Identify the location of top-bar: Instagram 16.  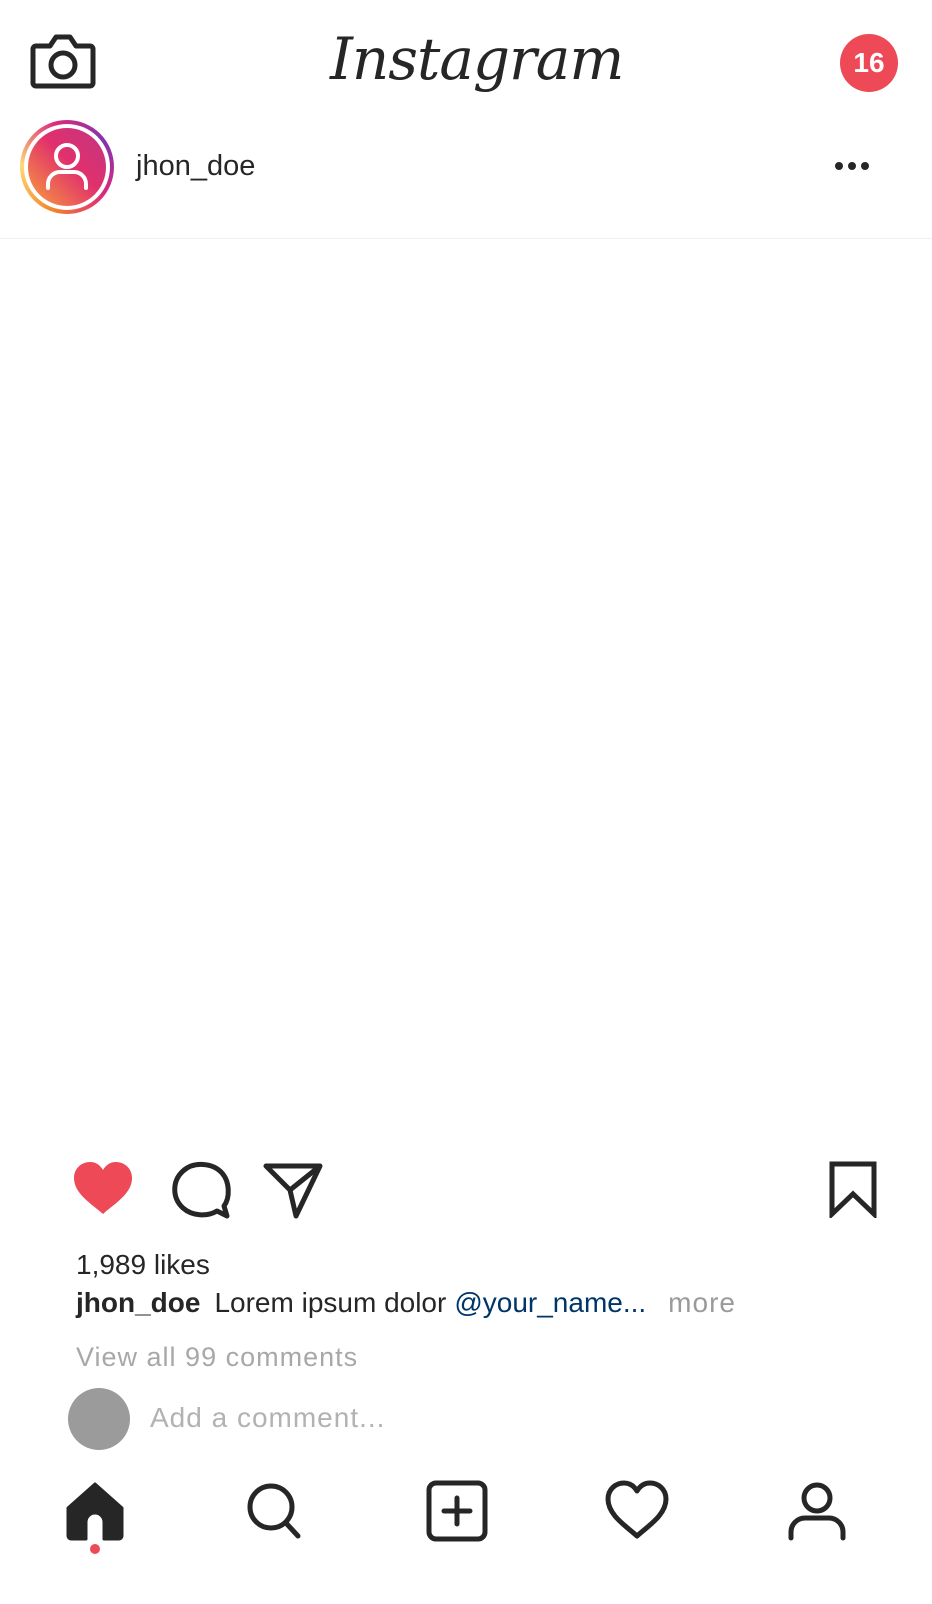
(466, 60).